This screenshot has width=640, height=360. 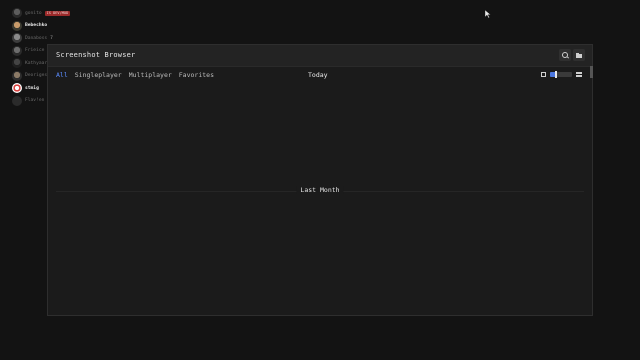 What do you see at coordinates (96, 55) in the screenshot?
I see `window-title: Screenshot Browser` at bounding box center [96, 55].